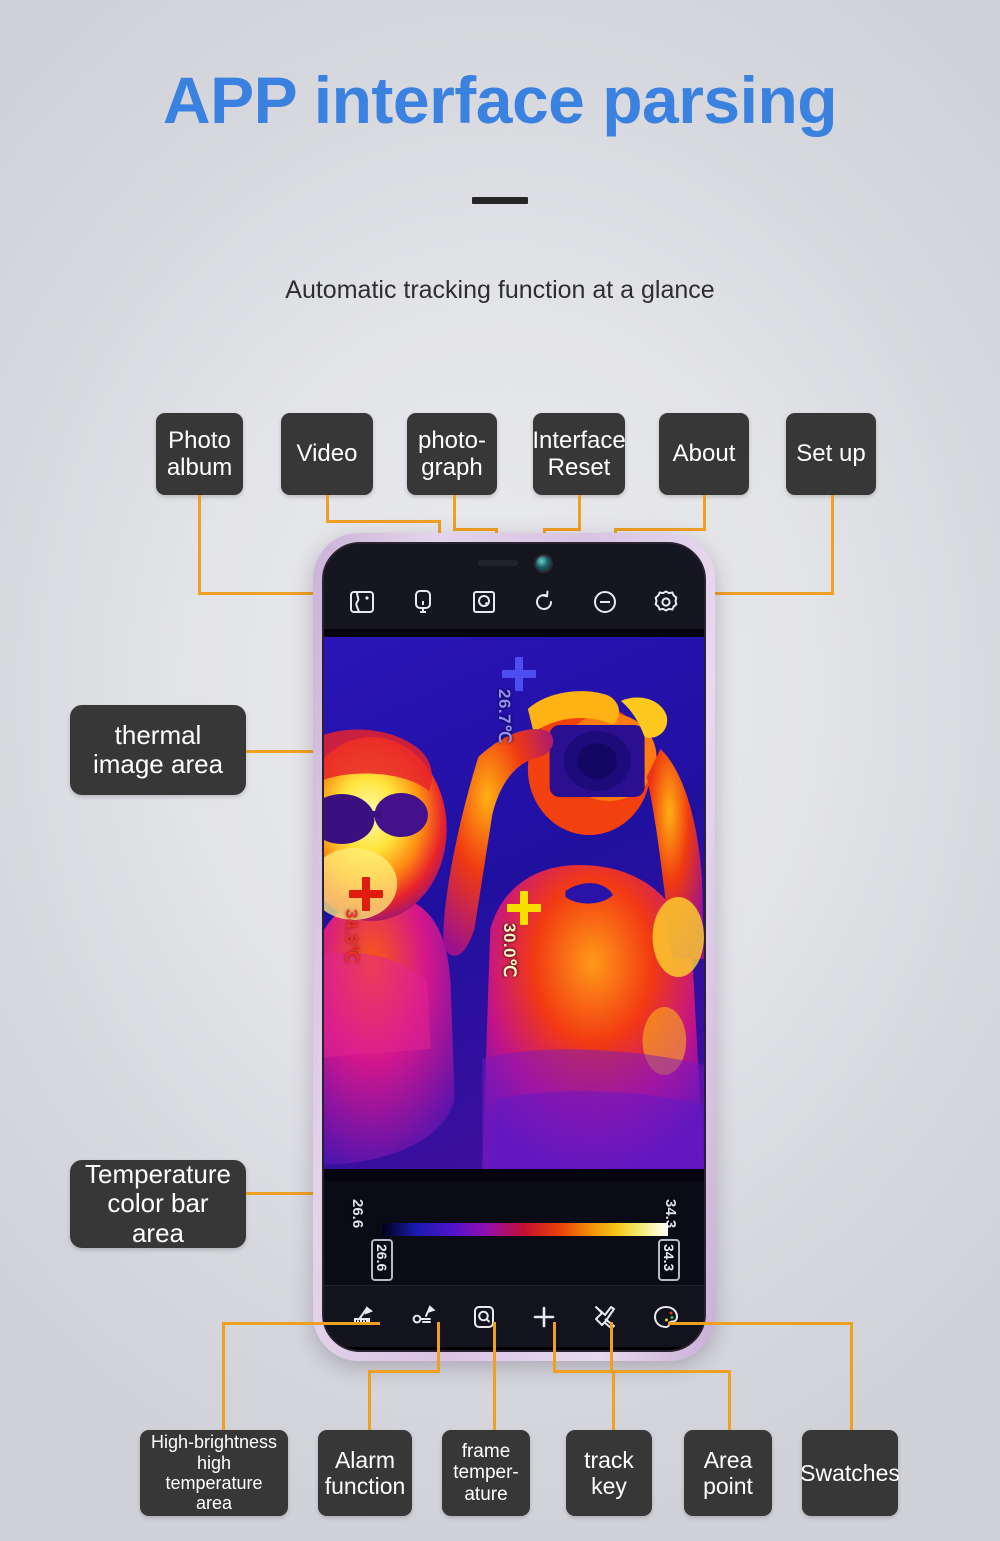 The width and height of the screenshot is (1000, 1541). What do you see at coordinates (500, 100) in the screenshot?
I see `page-title: APP interface parsing` at bounding box center [500, 100].